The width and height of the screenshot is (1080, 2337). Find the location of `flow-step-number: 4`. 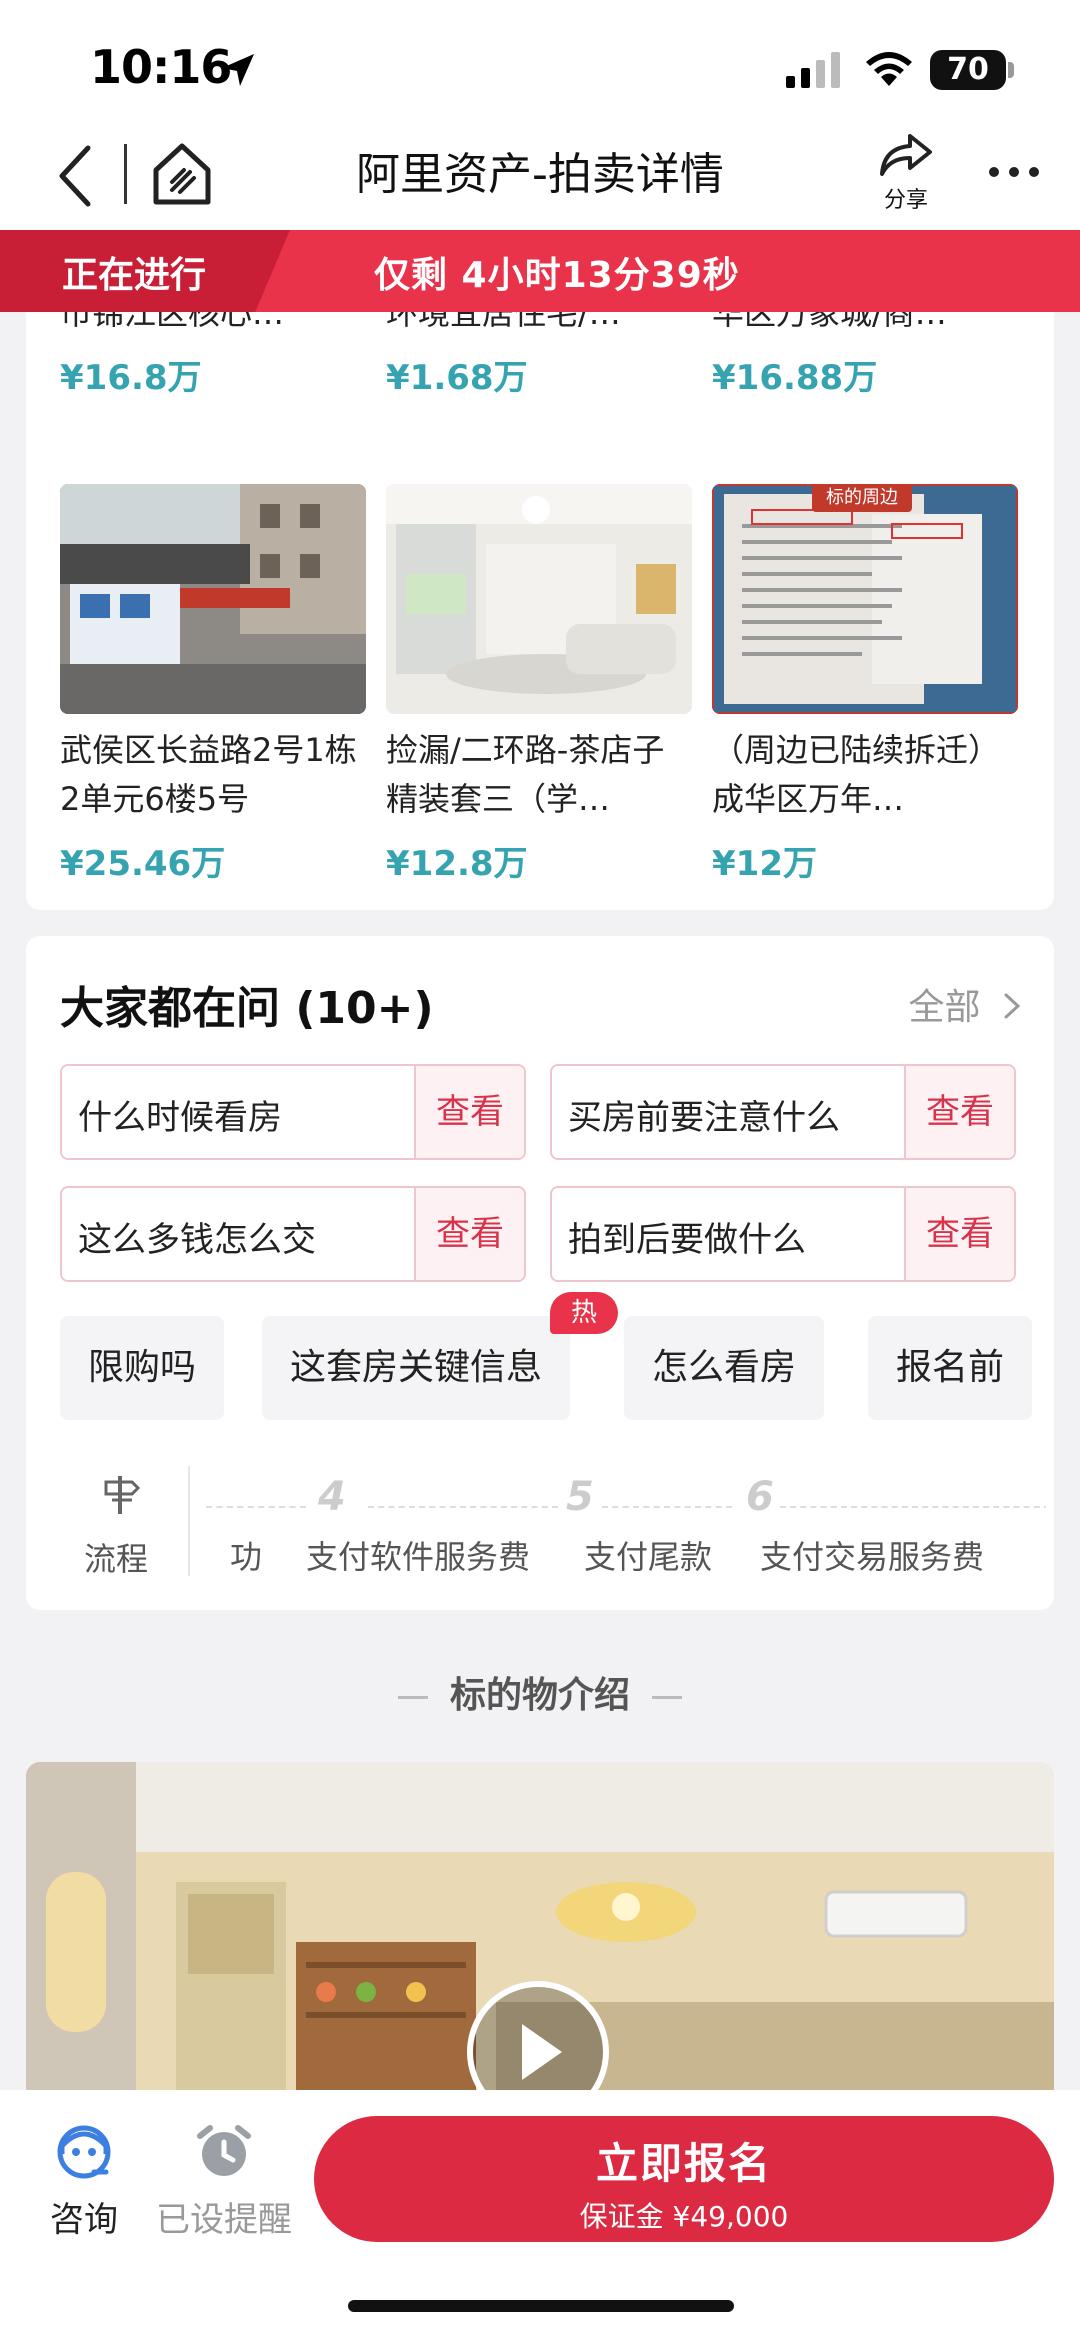

flow-step-number: 4 is located at coordinates (332, 1497).